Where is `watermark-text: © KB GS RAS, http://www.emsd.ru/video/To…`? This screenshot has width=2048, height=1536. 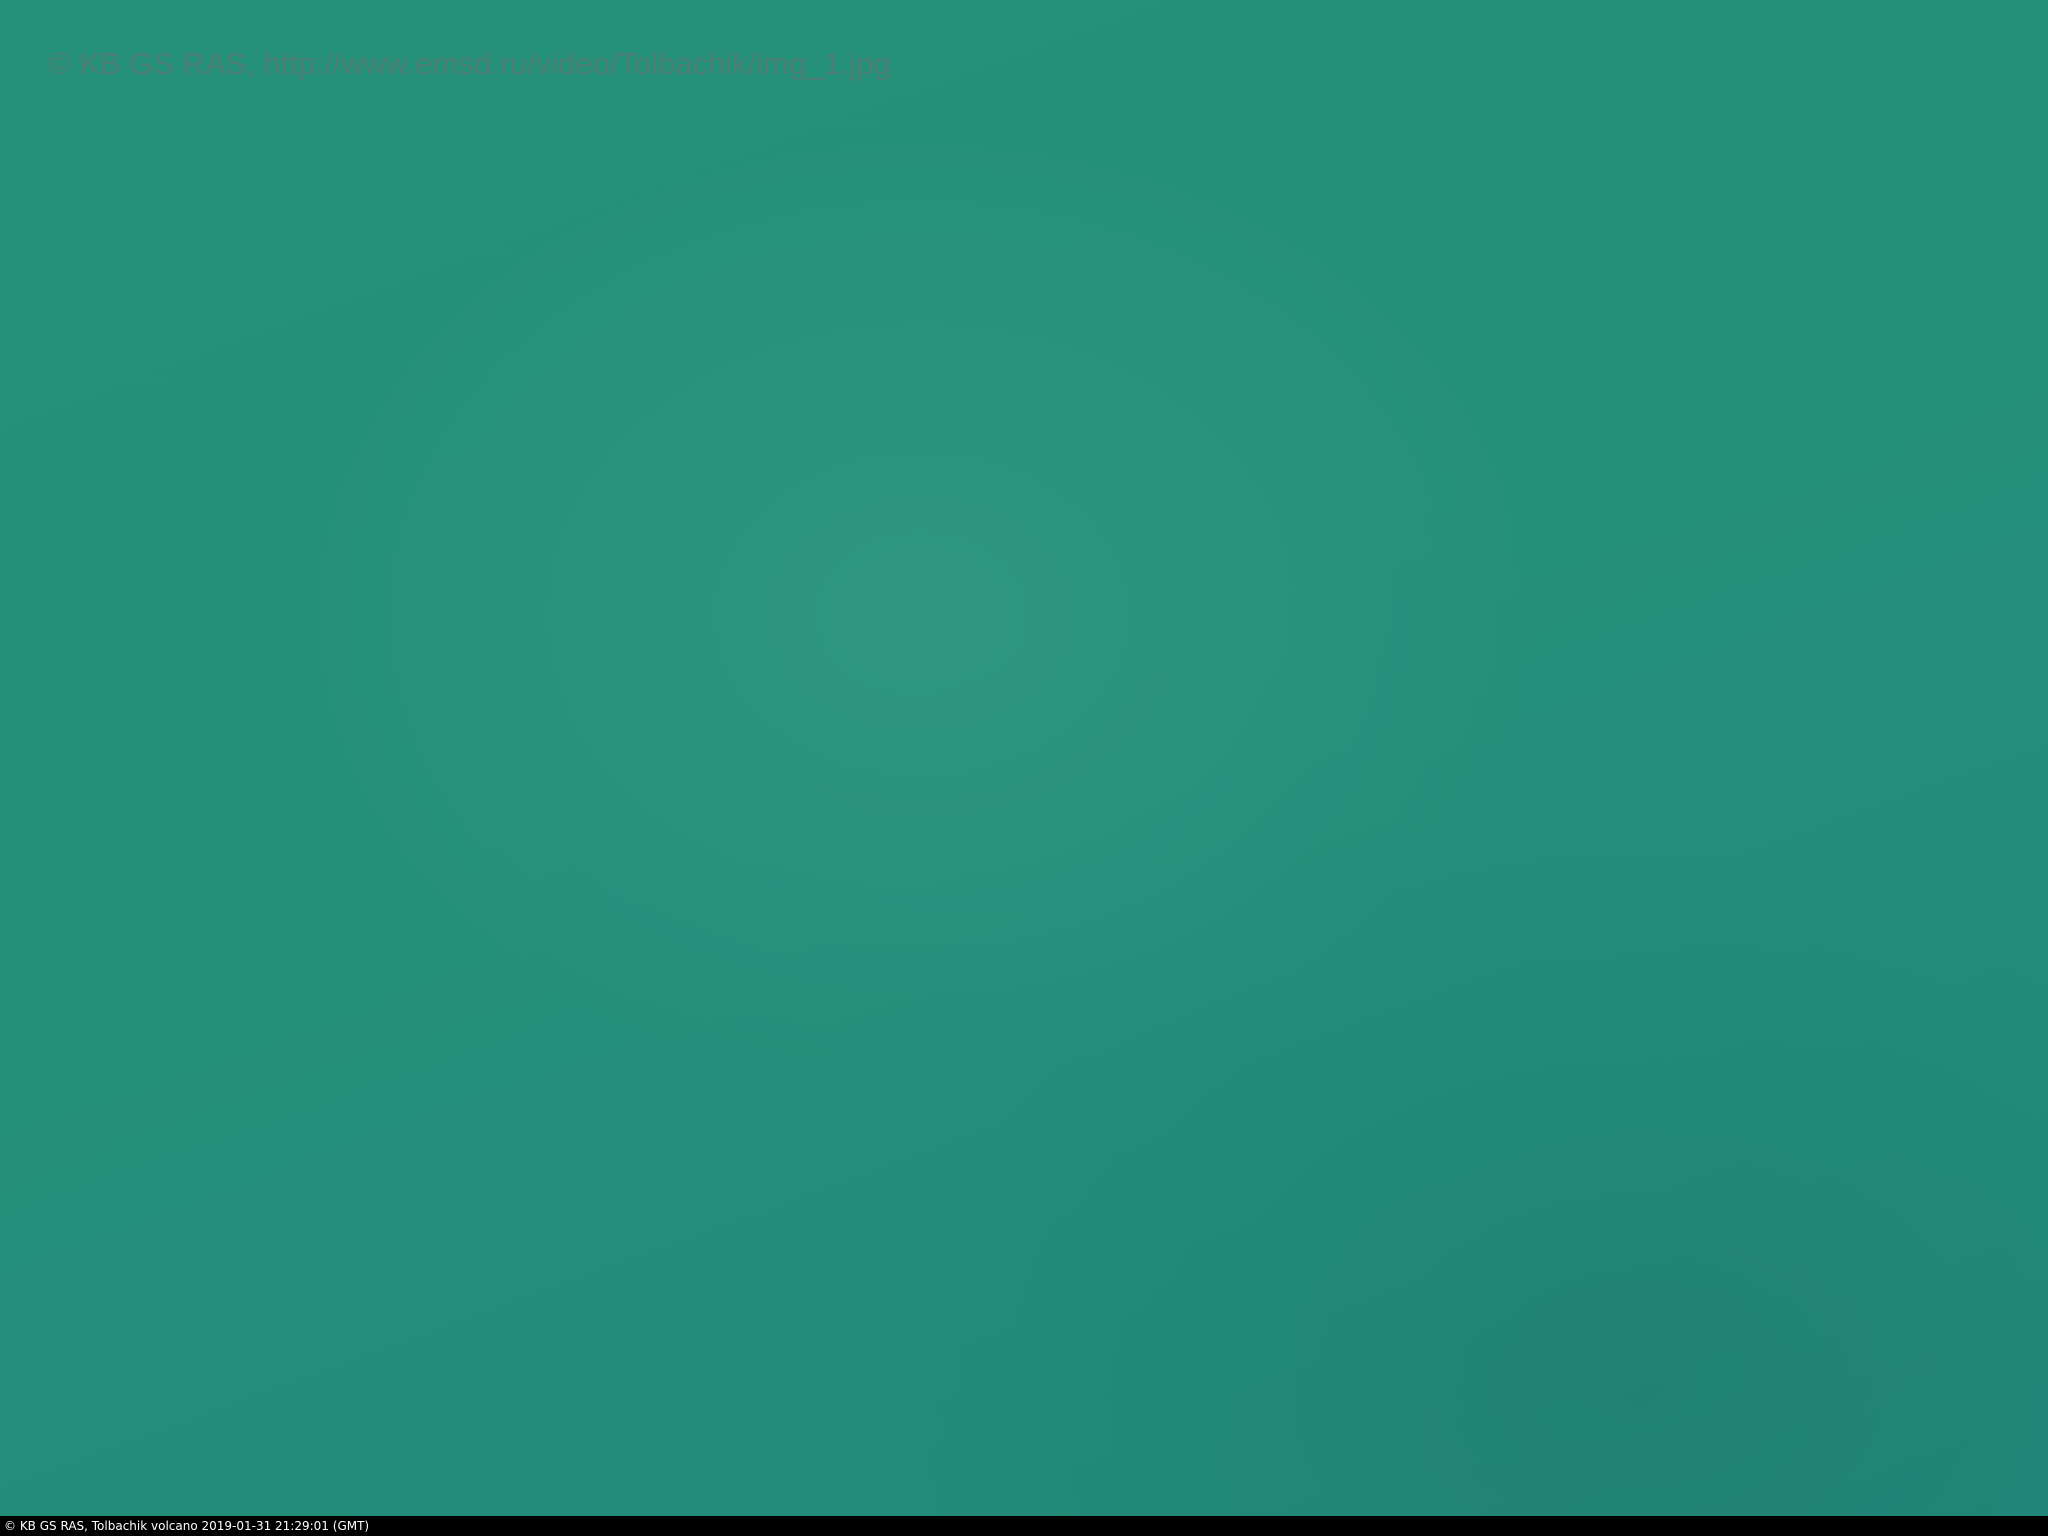
watermark-text: © KB GS RAS, http://www.emsd.ru/video/To… is located at coordinates (469, 63).